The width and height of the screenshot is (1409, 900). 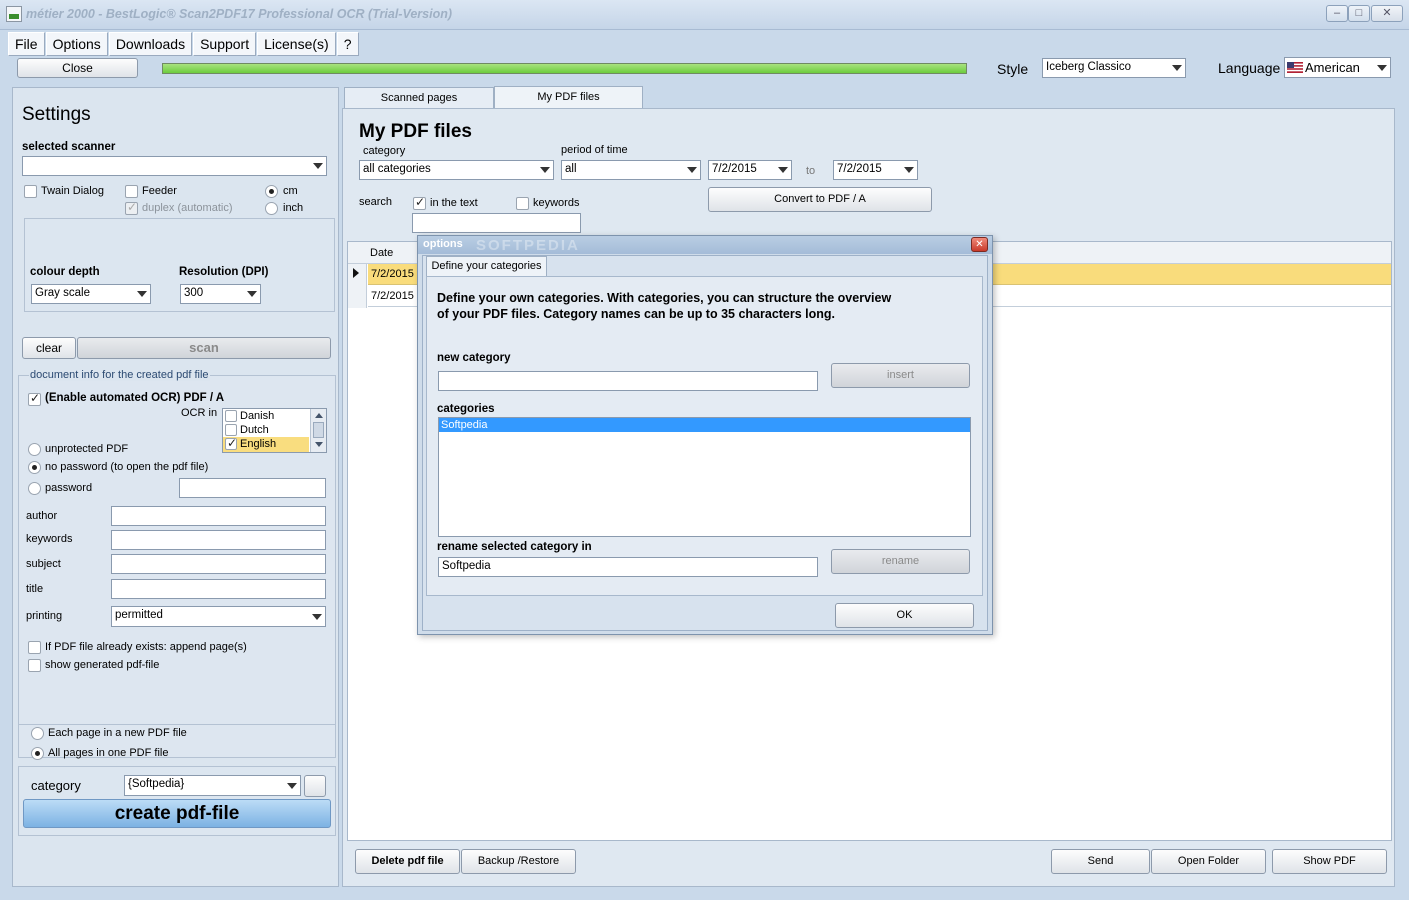 What do you see at coordinates (271, 208) in the screenshot?
I see `inch-radio` at bounding box center [271, 208].